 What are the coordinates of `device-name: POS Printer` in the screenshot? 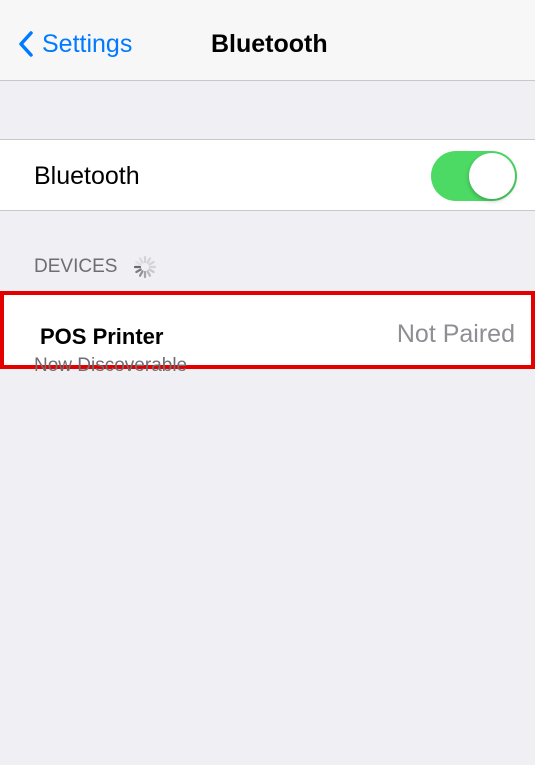 It's located at (102, 336).